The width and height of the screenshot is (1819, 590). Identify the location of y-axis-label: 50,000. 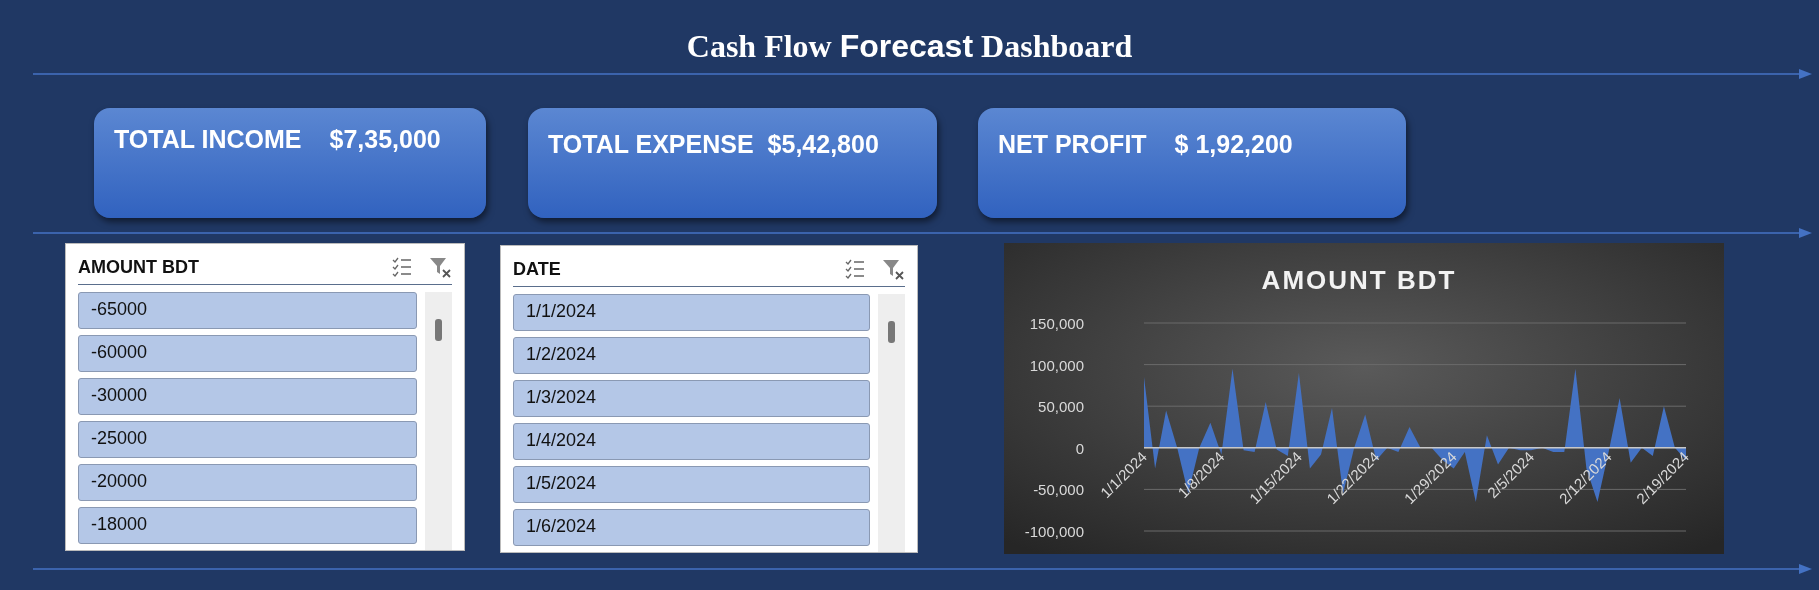
(1061, 407).